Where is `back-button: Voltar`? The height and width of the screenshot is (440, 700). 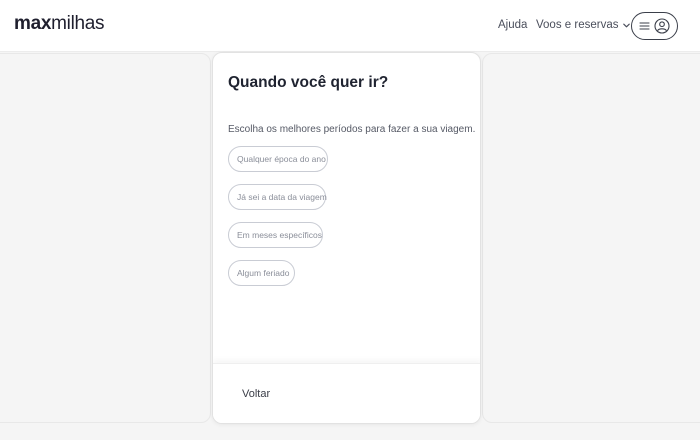 back-button: Voltar is located at coordinates (256, 394).